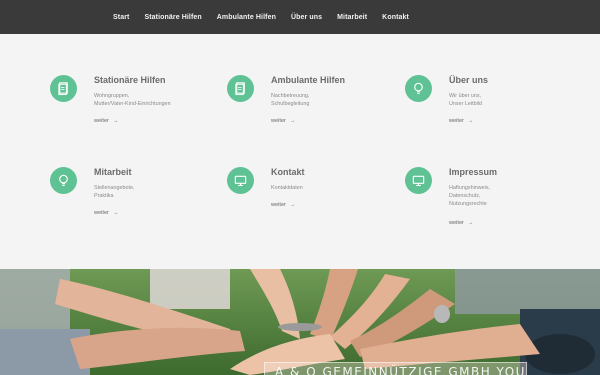 The width and height of the screenshot is (600, 375). Describe the element at coordinates (468, 80) in the screenshot. I see `card-title: Über uns` at that location.